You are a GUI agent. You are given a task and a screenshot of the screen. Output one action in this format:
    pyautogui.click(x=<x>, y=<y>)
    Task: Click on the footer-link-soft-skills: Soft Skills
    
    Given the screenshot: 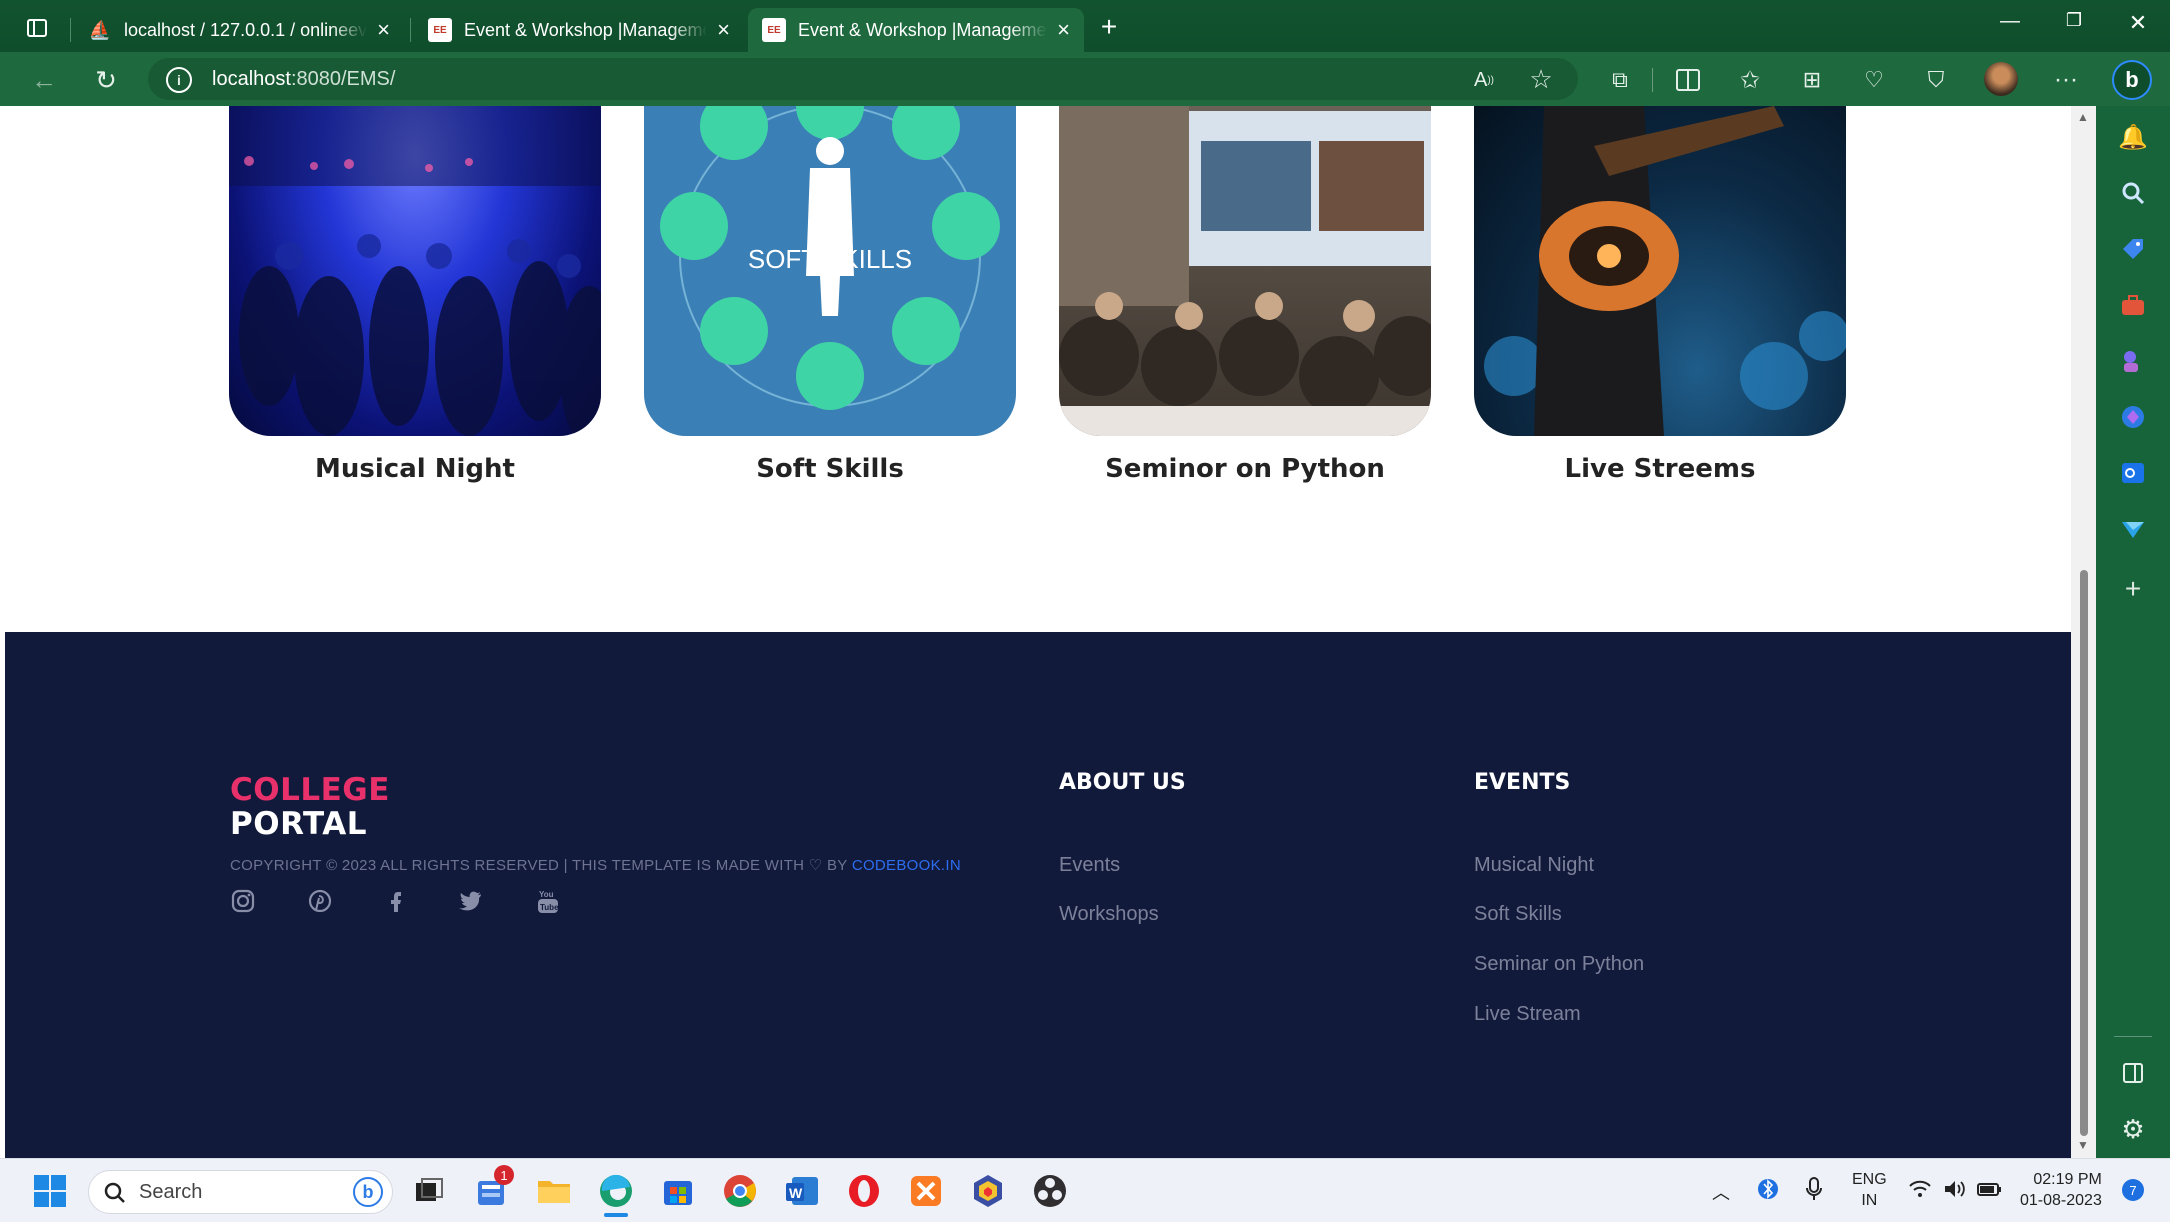 What is the action you would take?
    pyautogui.click(x=1518, y=914)
    